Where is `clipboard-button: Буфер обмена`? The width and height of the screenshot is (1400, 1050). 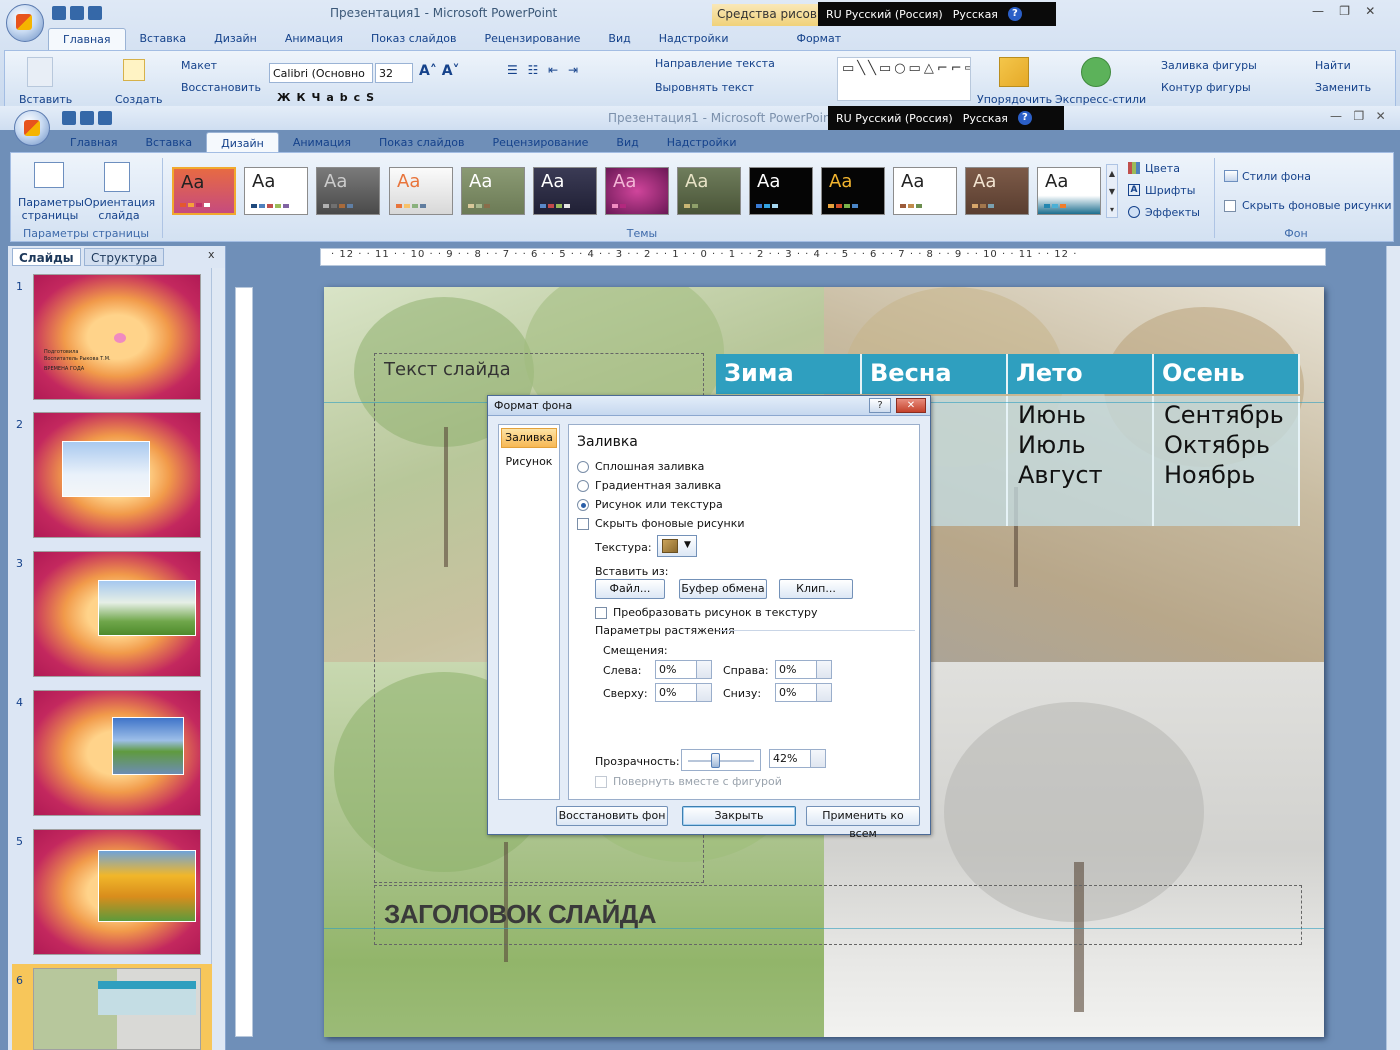
clipboard-button: Буфер обмена is located at coordinates (723, 589).